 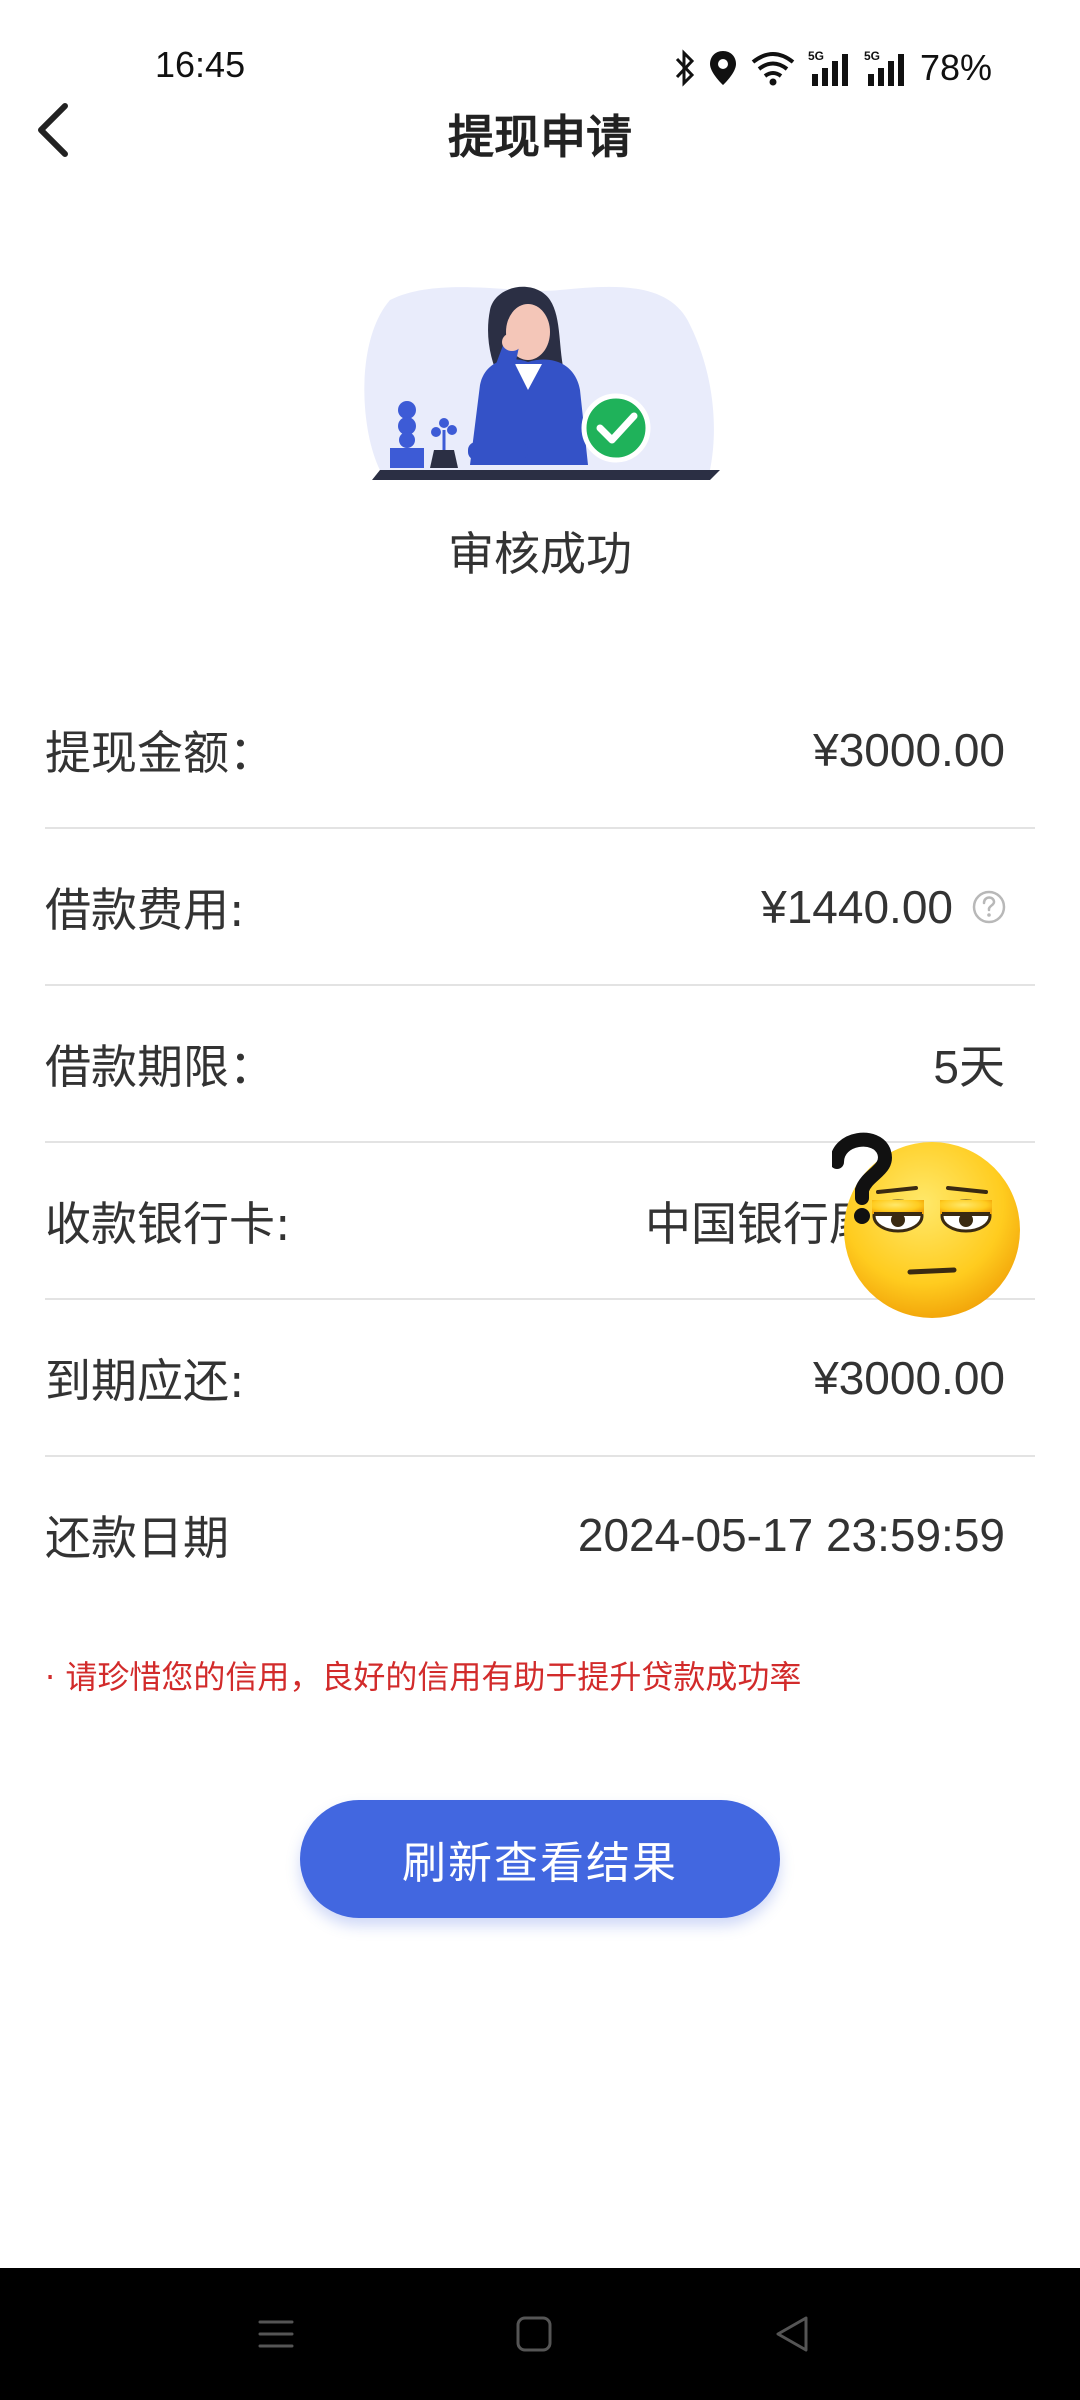 What do you see at coordinates (926, 1225) in the screenshot?
I see `thinking-emoji-sticker` at bounding box center [926, 1225].